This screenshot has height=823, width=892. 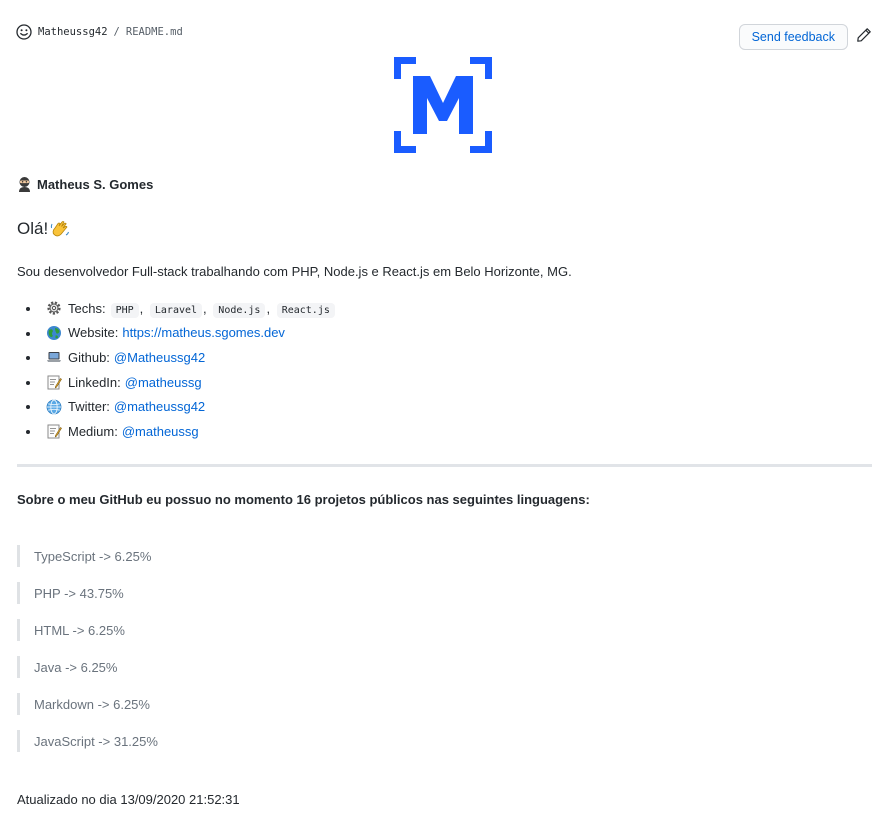 I want to click on website-link: https://matheus.sgomes.dev, so click(x=203, y=332).